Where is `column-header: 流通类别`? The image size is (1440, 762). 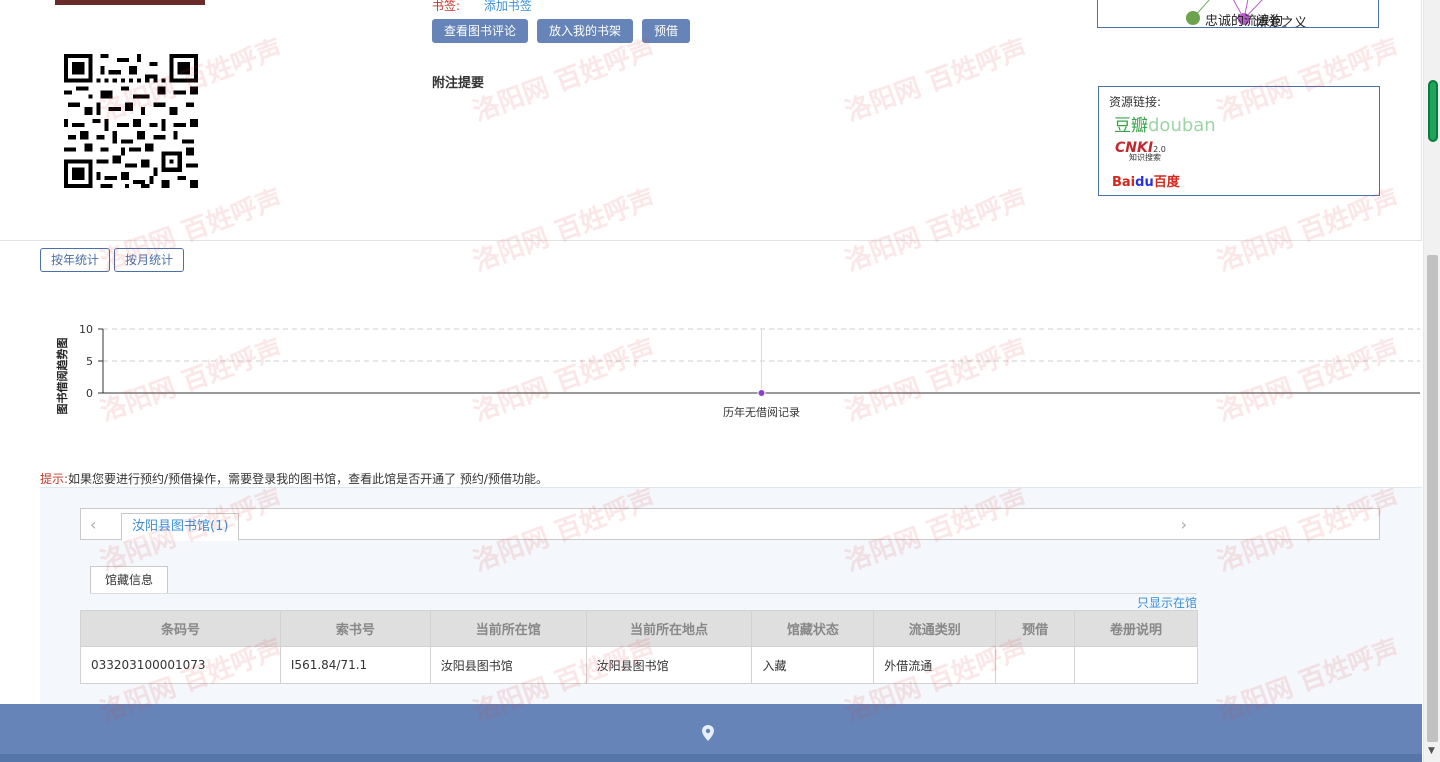
column-header: 流通类别 is located at coordinates (935, 628).